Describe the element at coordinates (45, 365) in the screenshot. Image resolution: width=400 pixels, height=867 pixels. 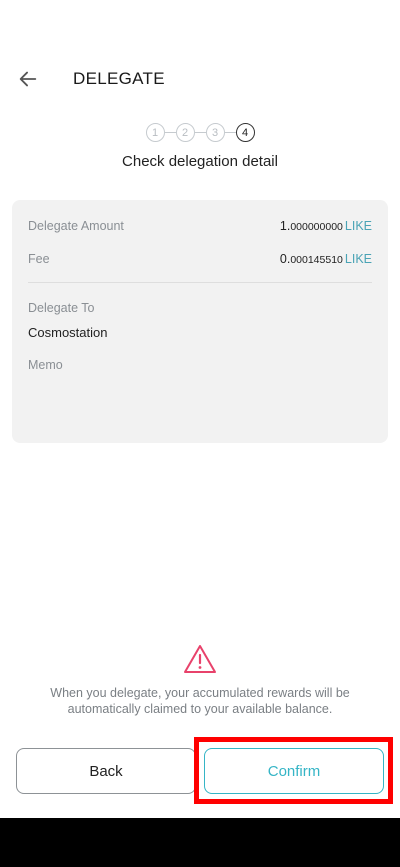
I see `memo-label: Memo` at that location.